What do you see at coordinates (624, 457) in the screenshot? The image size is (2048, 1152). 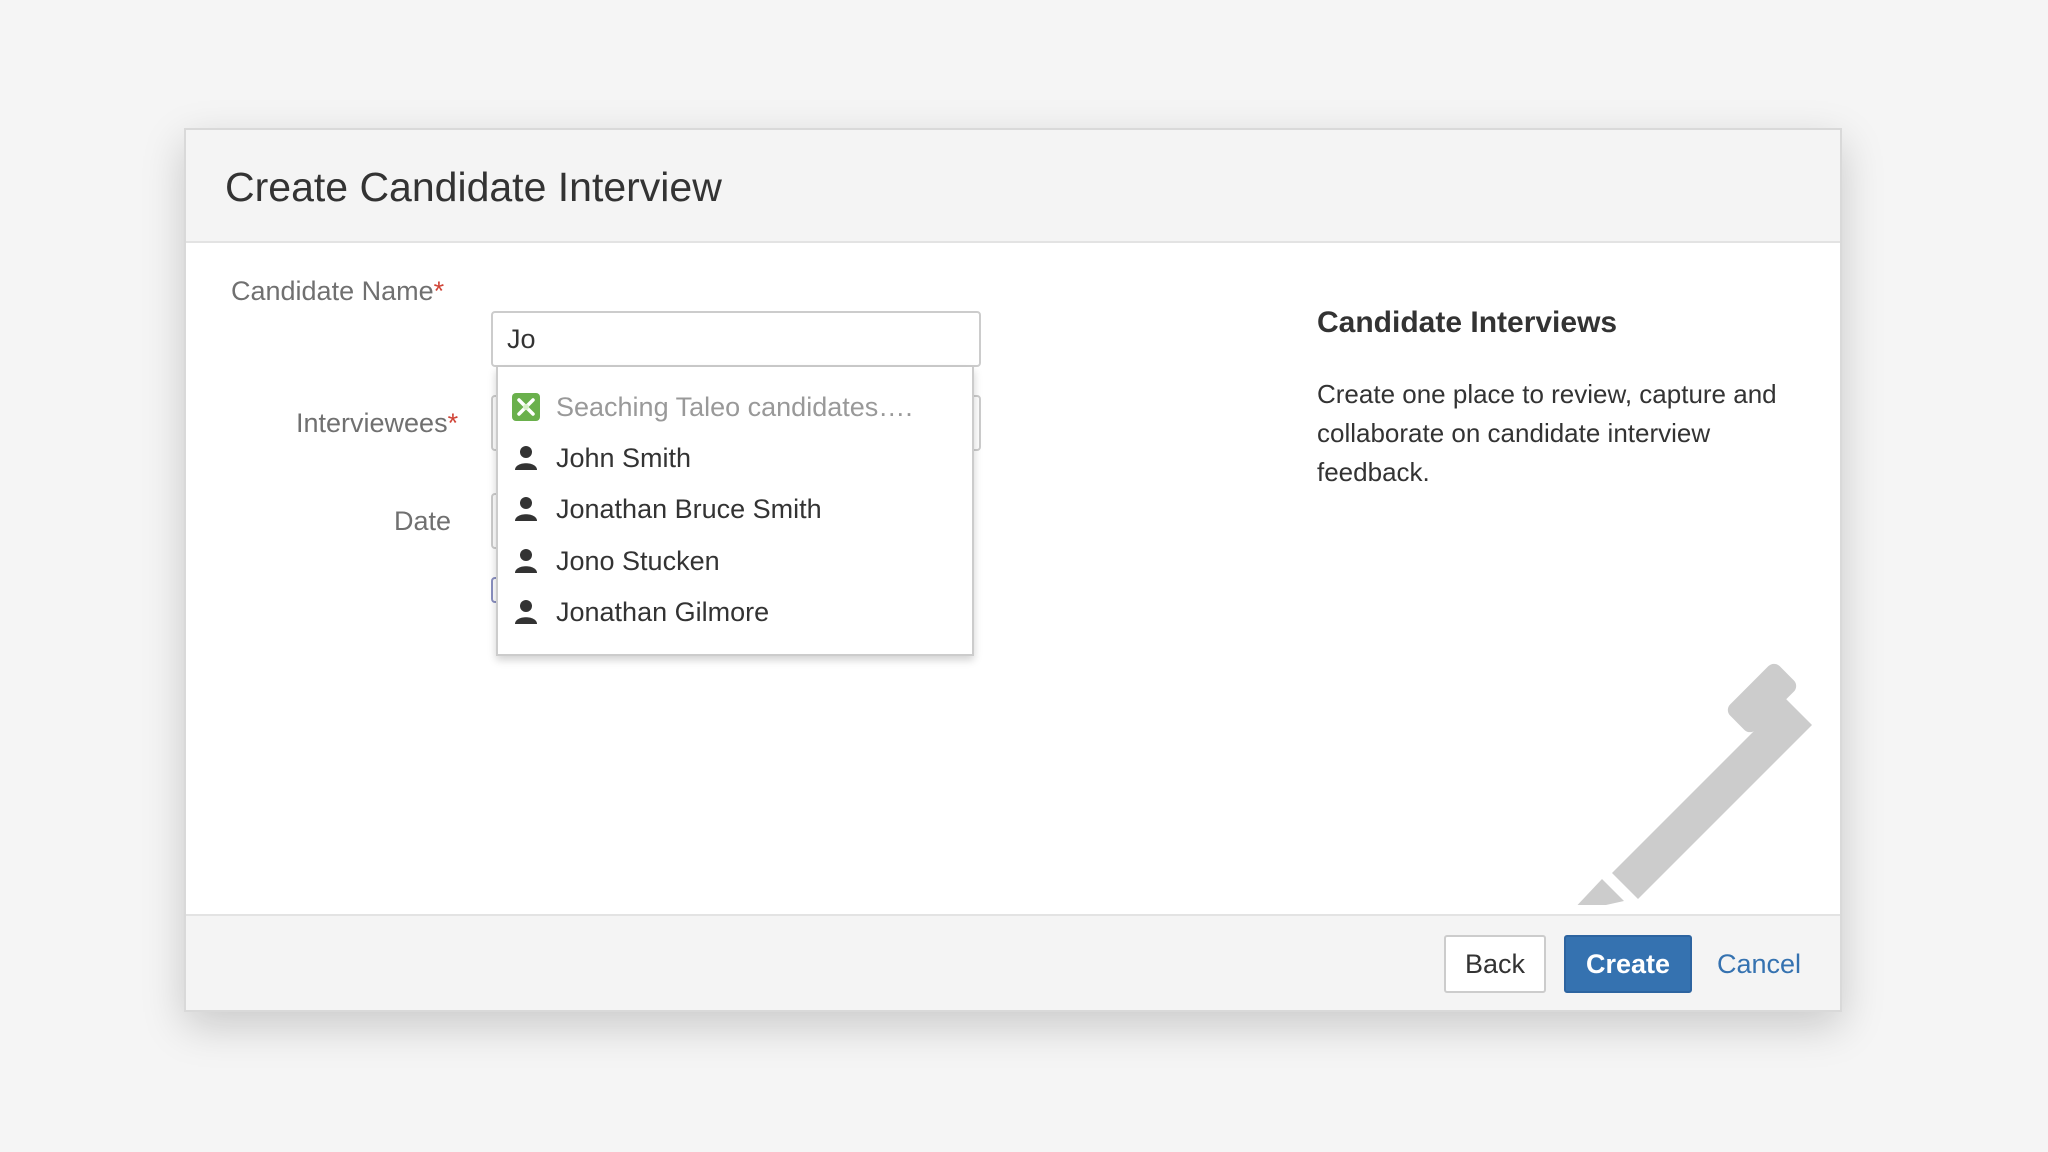 I see `autocomplete-option-label: John Smith` at bounding box center [624, 457].